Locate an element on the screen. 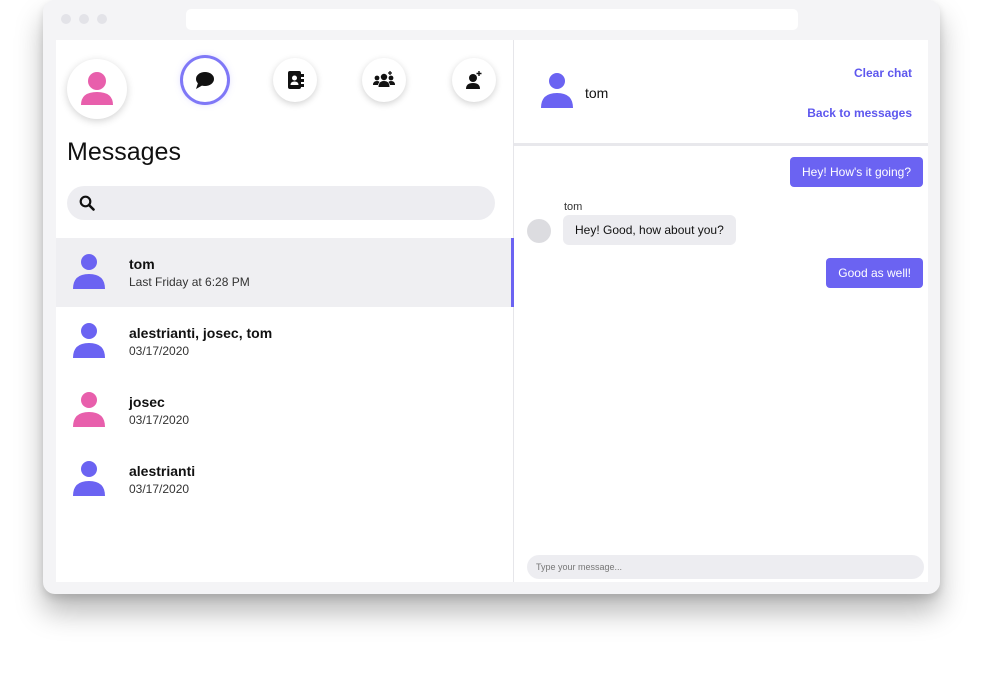 The height and width of the screenshot is (699, 984). conversation-name: alestrianti is located at coordinates (162, 471).